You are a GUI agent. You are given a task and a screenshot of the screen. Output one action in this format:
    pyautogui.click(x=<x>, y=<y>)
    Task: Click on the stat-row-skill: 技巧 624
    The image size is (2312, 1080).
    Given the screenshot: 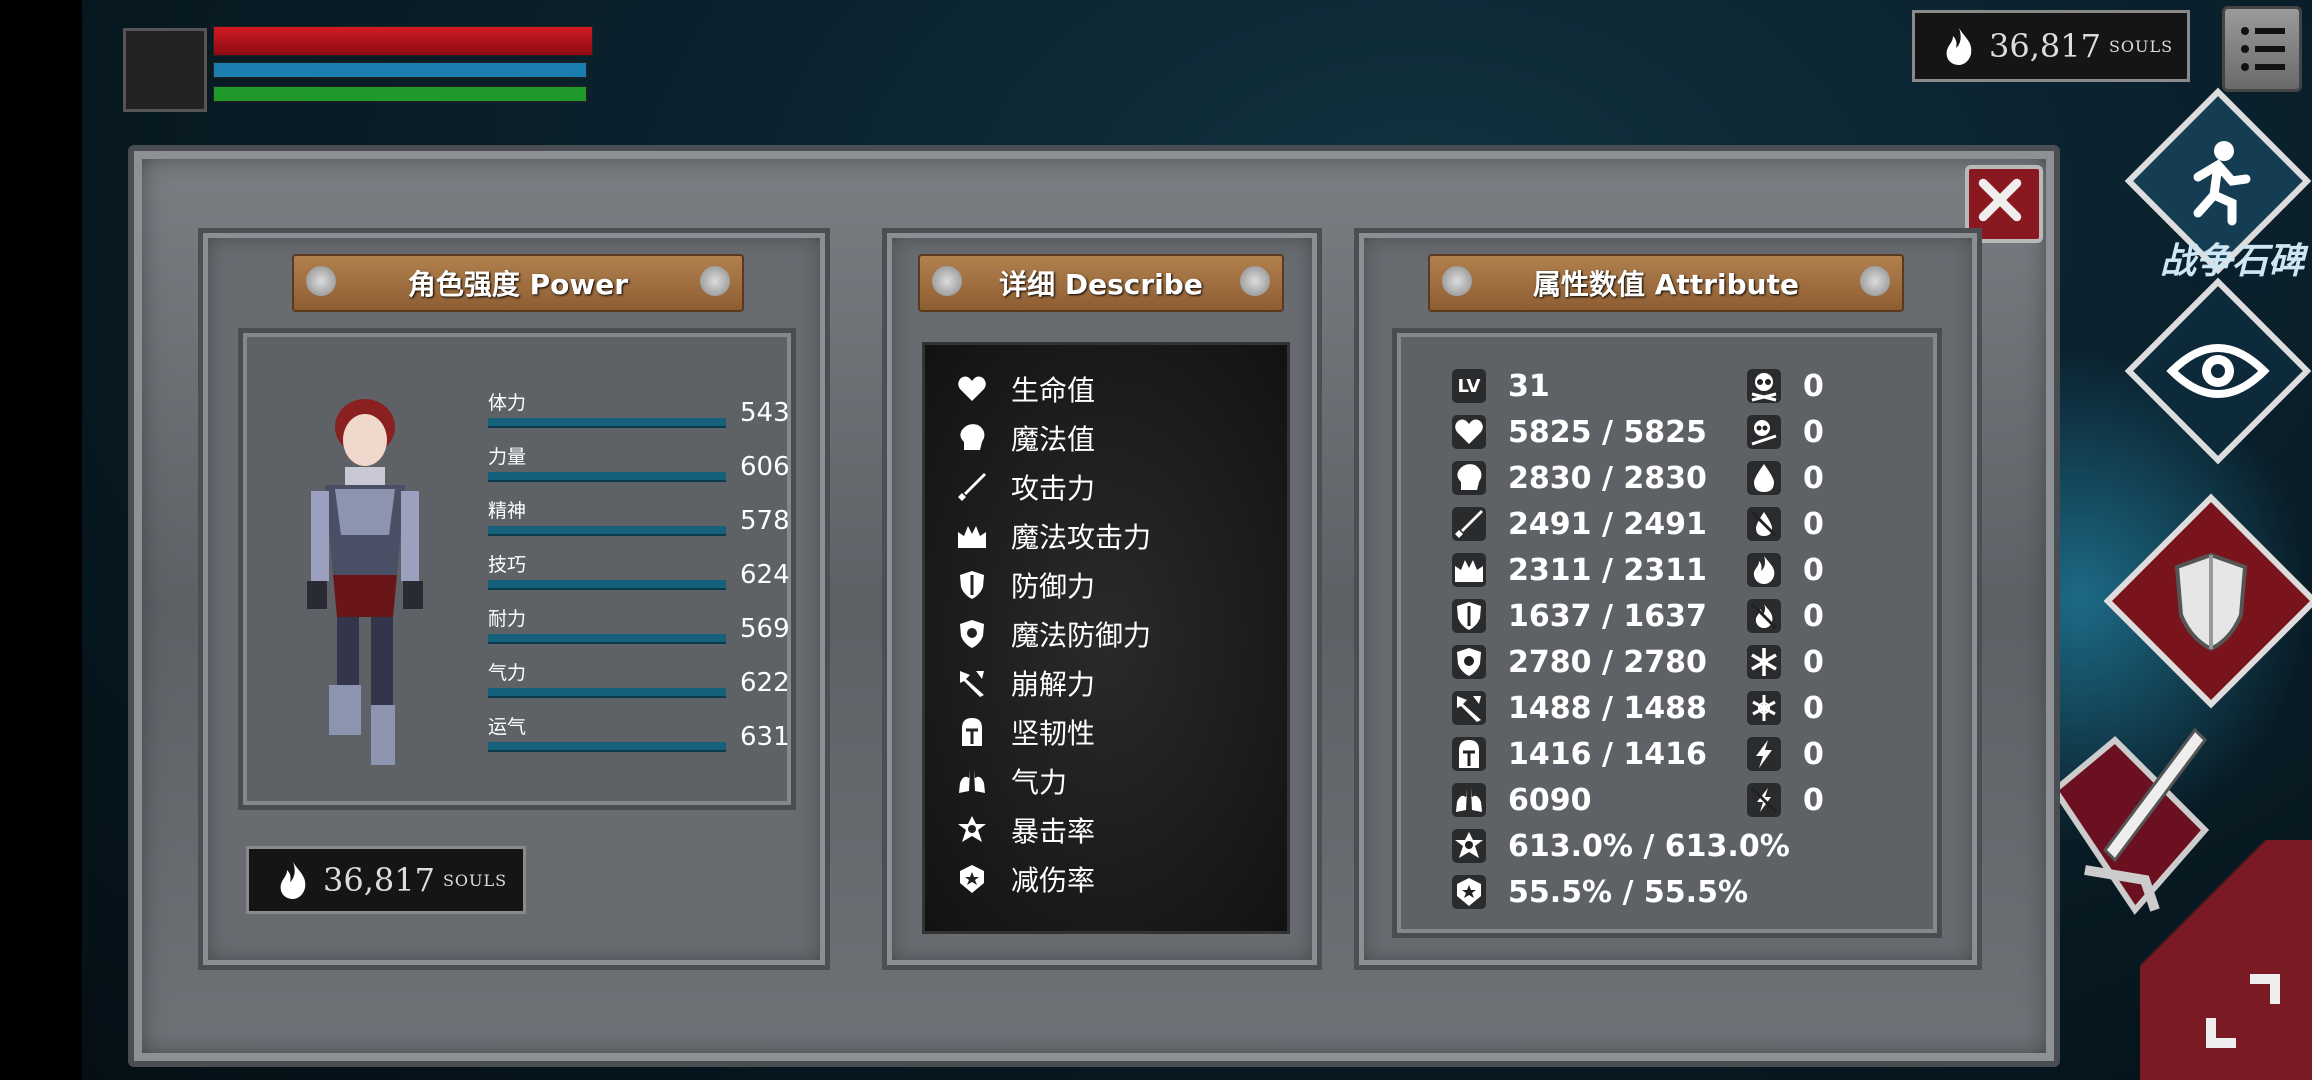 What is the action you would take?
    pyautogui.click(x=639, y=577)
    